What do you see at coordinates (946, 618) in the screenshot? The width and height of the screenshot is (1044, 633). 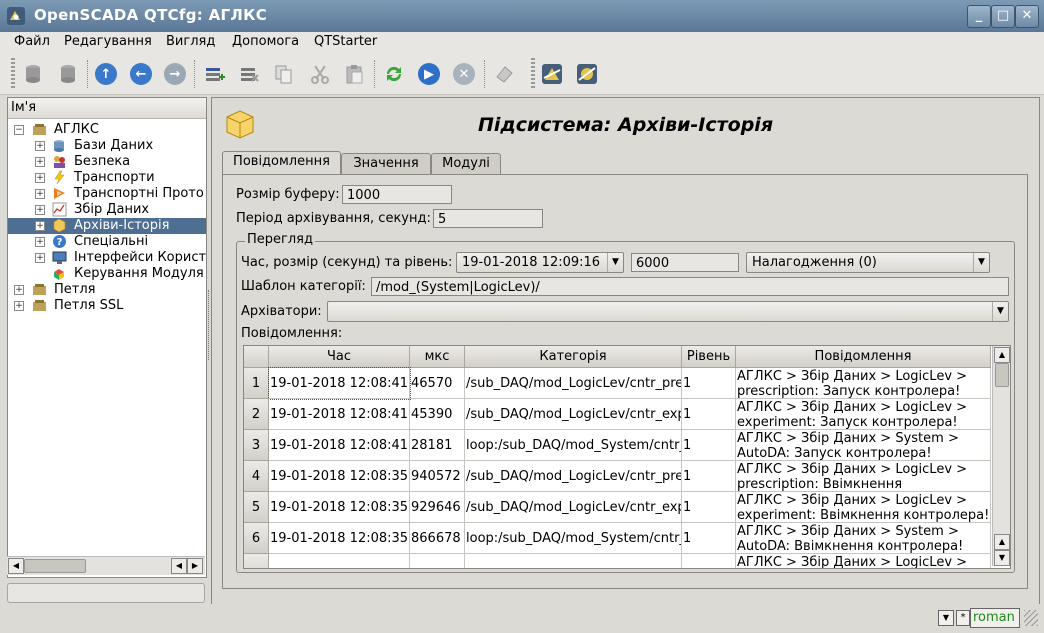 I see `dropdown-icon: ▼` at bounding box center [946, 618].